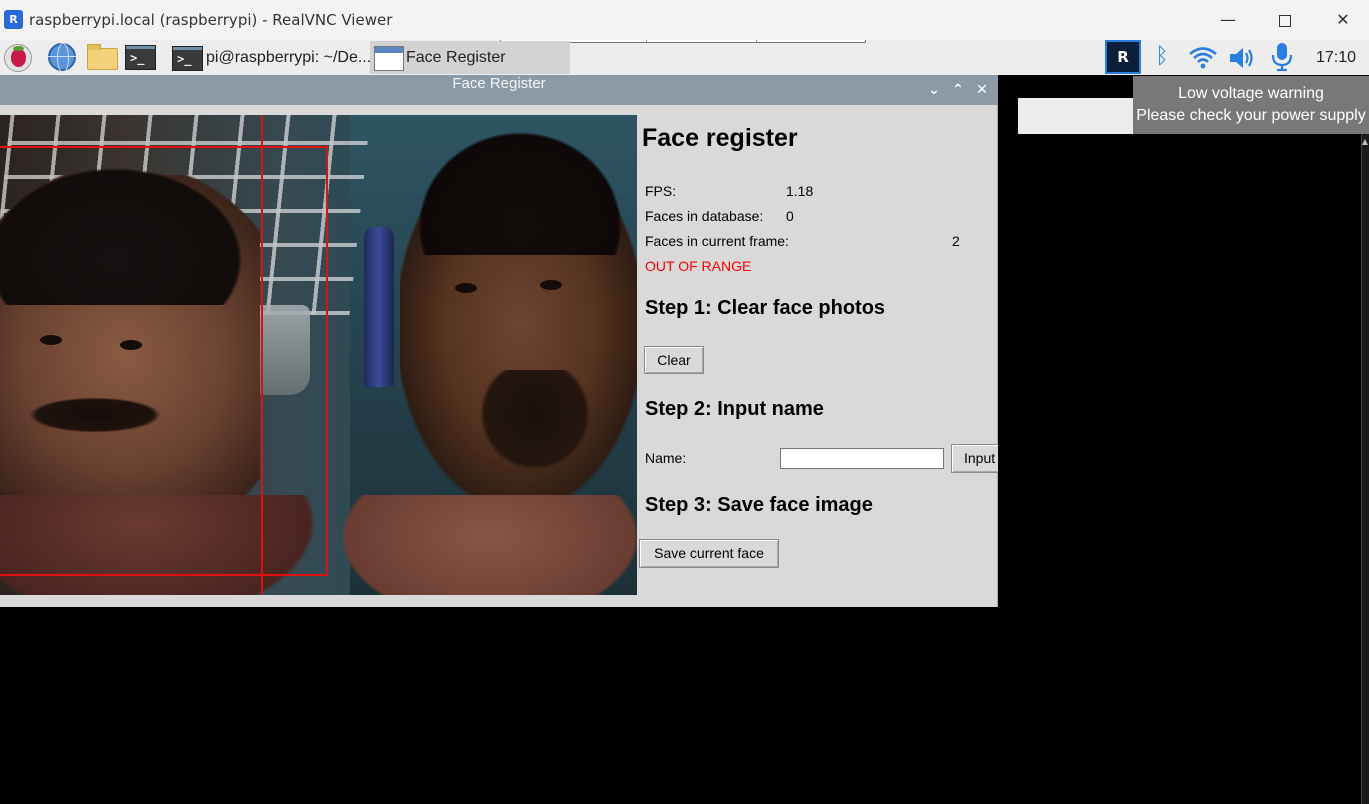 The width and height of the screenshot is (1369, 804). I want to click on background-window-fragment, so click(1065, 116).